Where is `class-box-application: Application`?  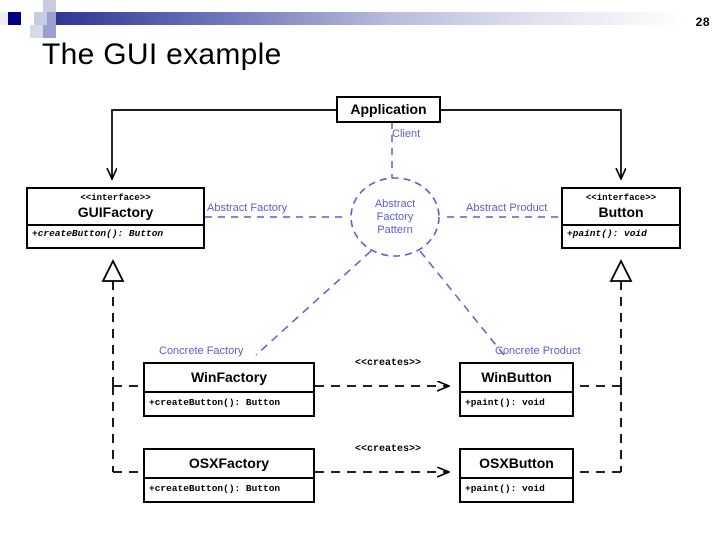
class-box-application: Application is located at coordinates (388, 109).